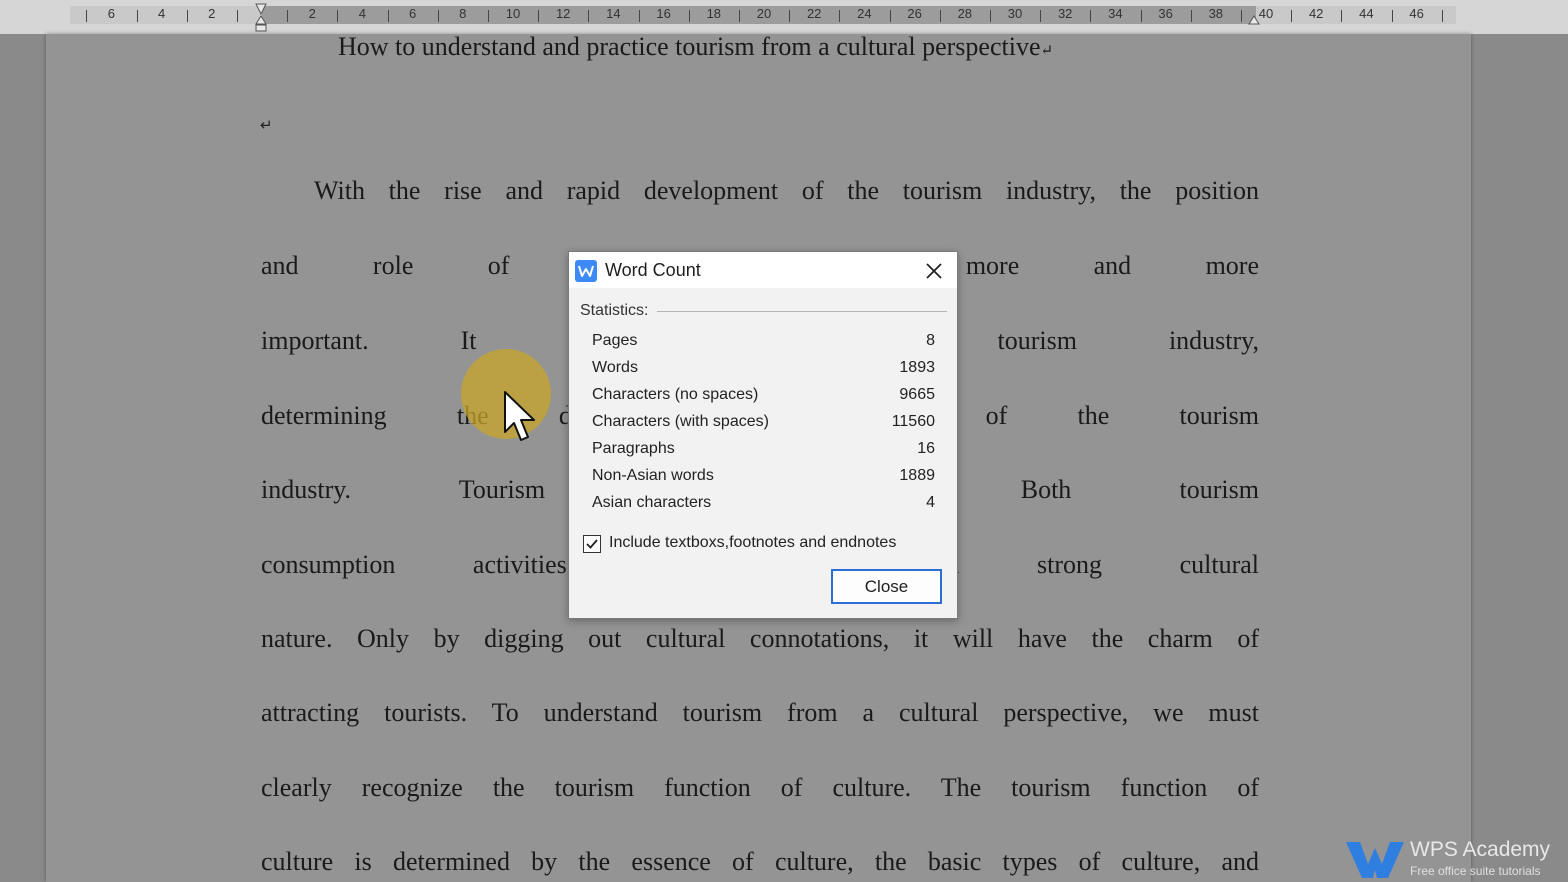  What do you see at coordinates (926, 448) in the screenshot?
I see `stat-value: 16` at bounding box center [926, 448].